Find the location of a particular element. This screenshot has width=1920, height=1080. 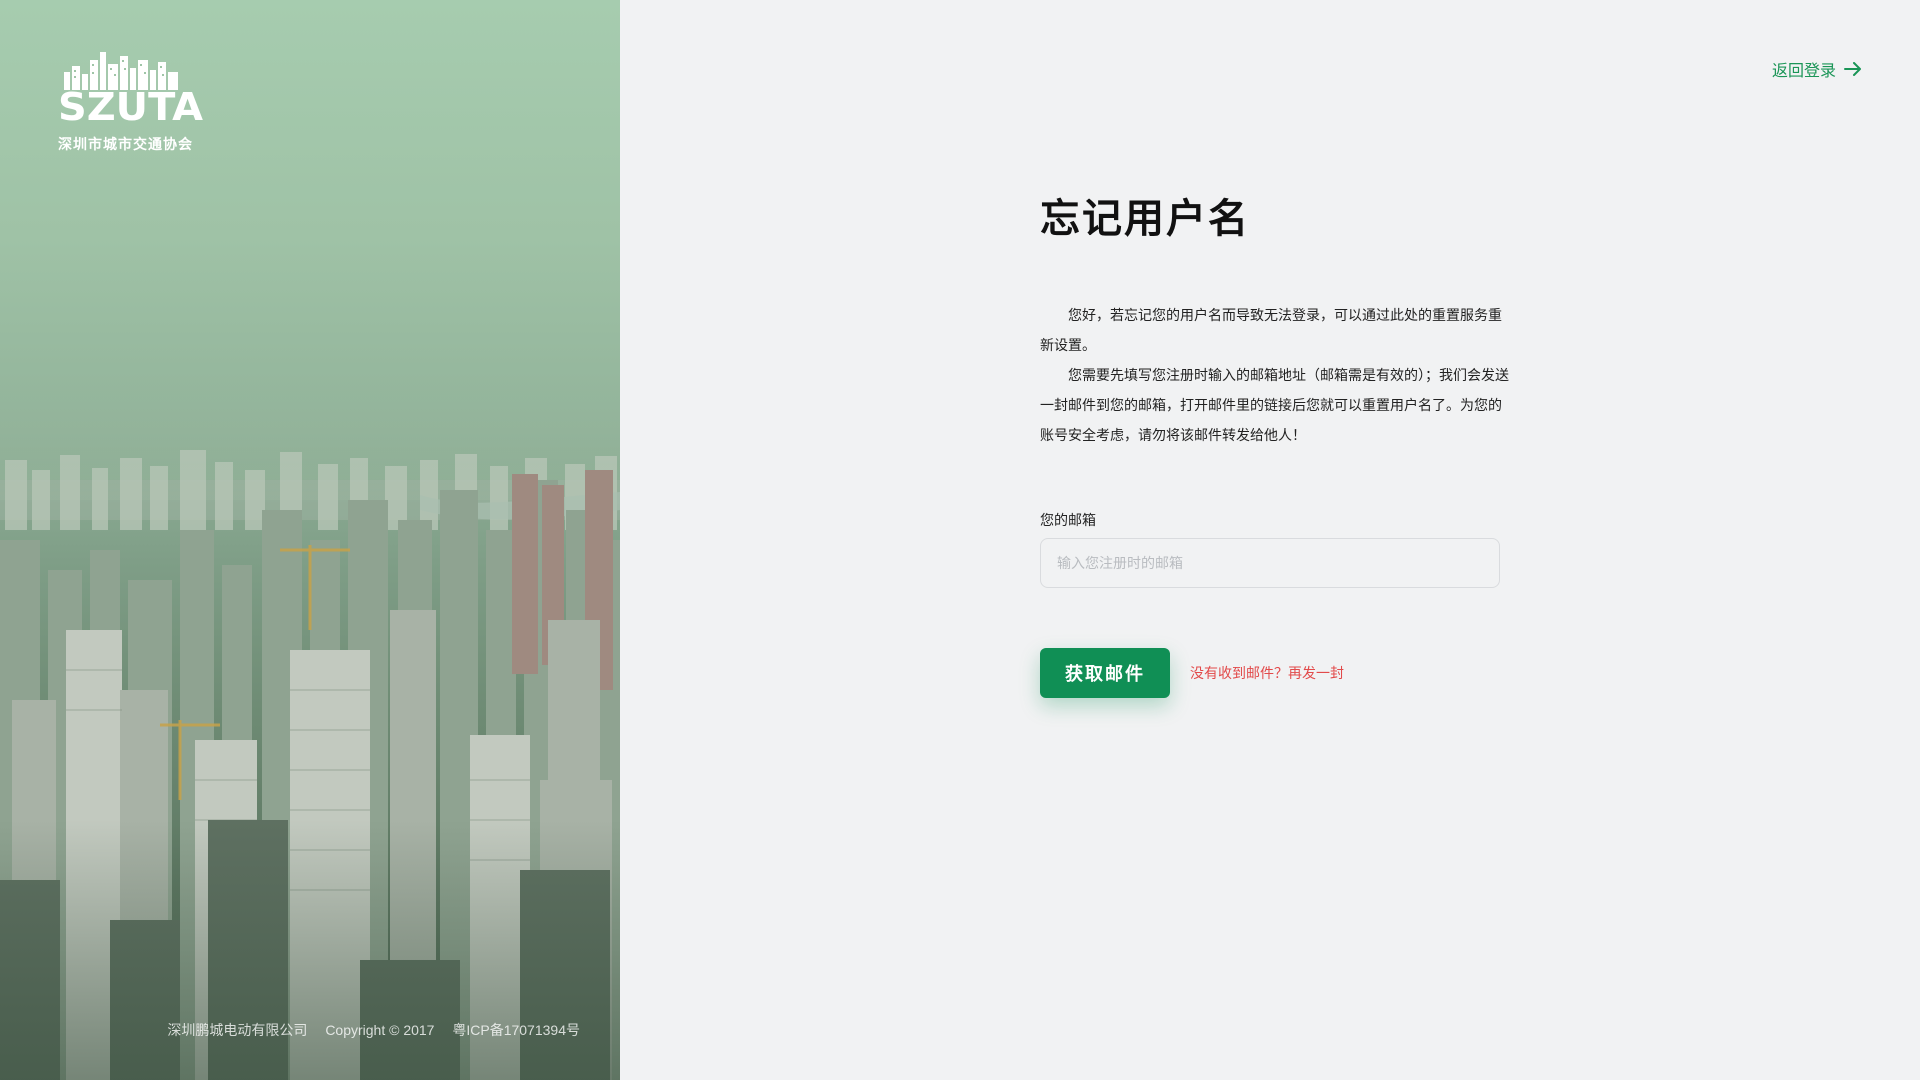

logo: SZUTA 深圳市城市交通协会 is located at coordinates (133, 102).